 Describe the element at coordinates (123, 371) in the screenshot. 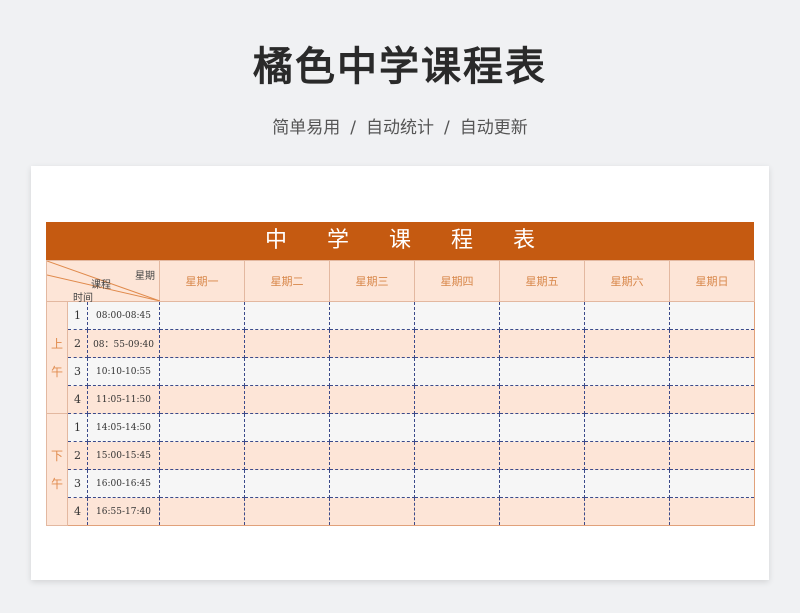

I see `slot-time: 10:10-10:55` at that location.